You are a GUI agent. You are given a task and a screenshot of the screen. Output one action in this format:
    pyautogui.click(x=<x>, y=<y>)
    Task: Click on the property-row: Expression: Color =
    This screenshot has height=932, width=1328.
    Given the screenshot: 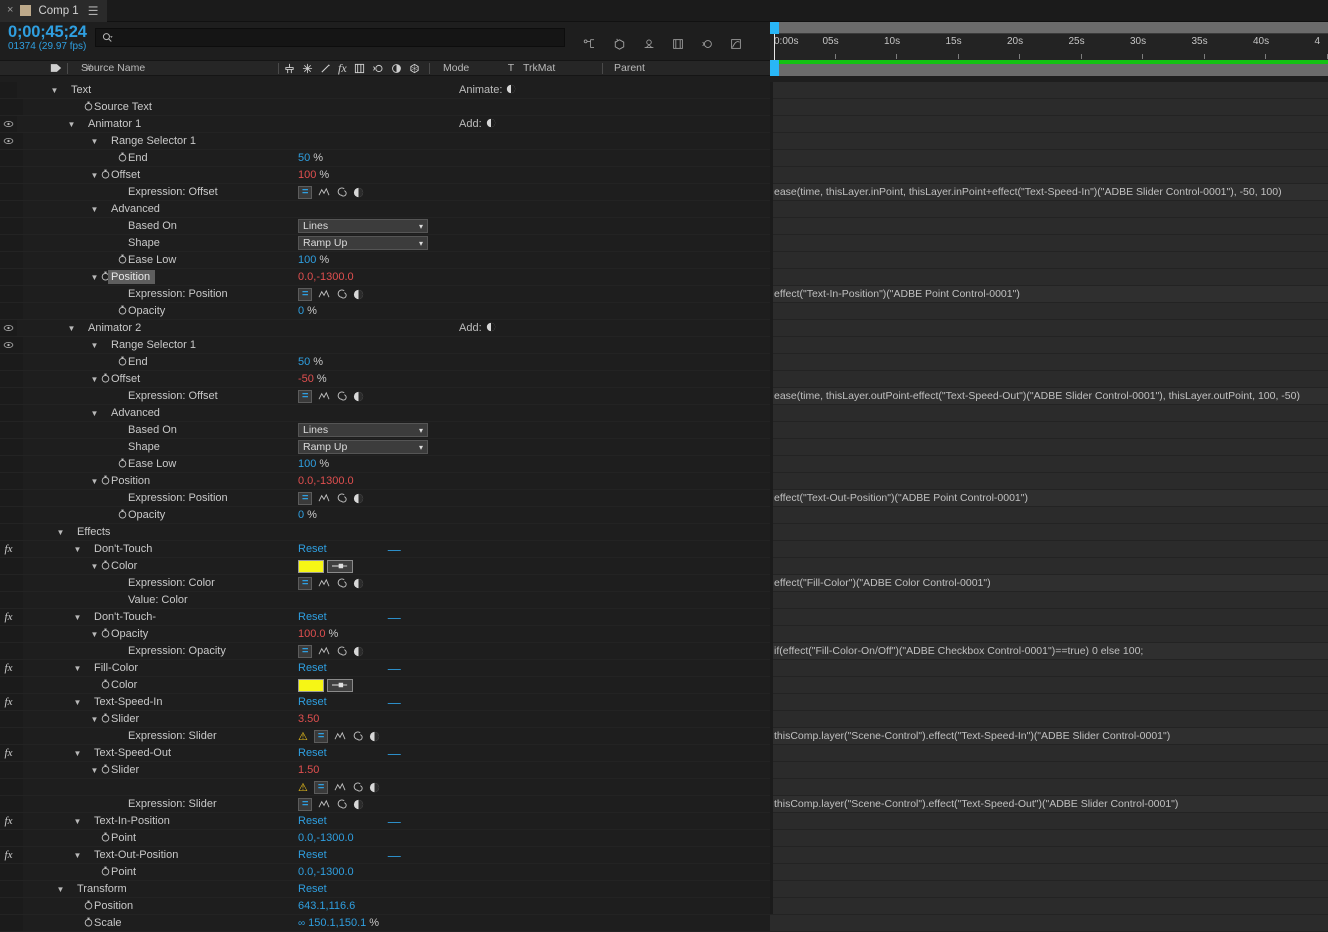 What is the action you would take?
    pyautogui.click(x=385, y=583)
    